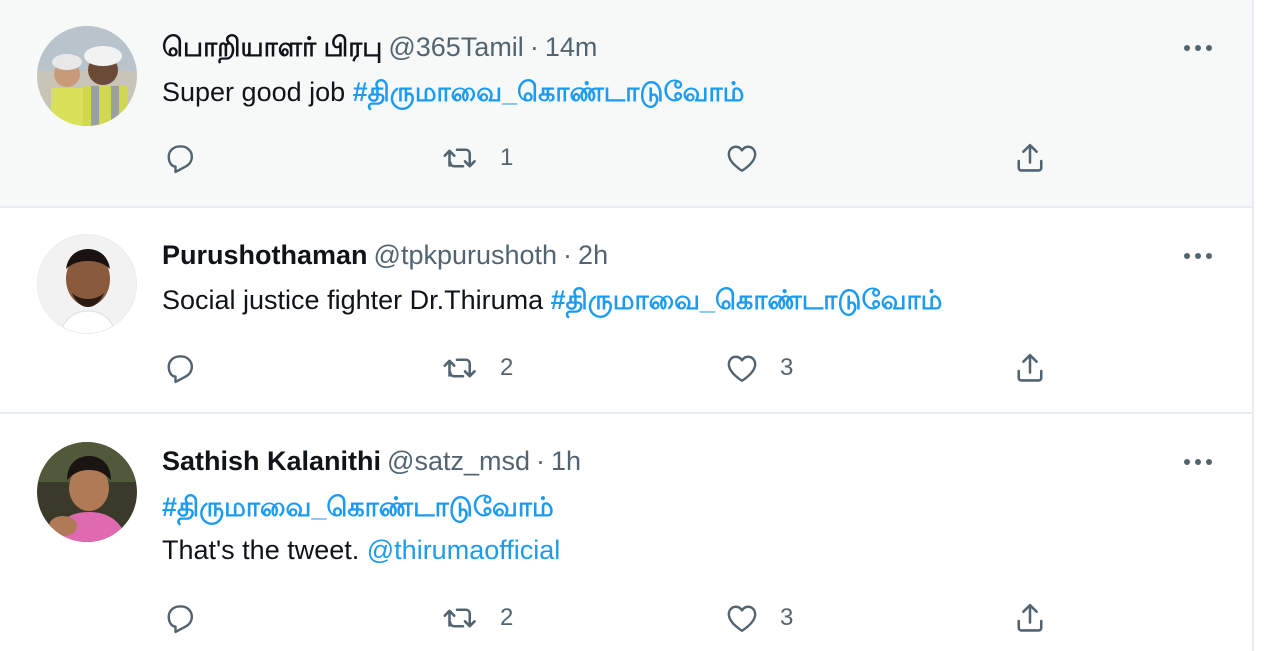 This screenshot has height=651, width=1280. Describe the element at coordinates (257, 92) in the screenshot. I see `tweet-text-content: Super good job` at that location.